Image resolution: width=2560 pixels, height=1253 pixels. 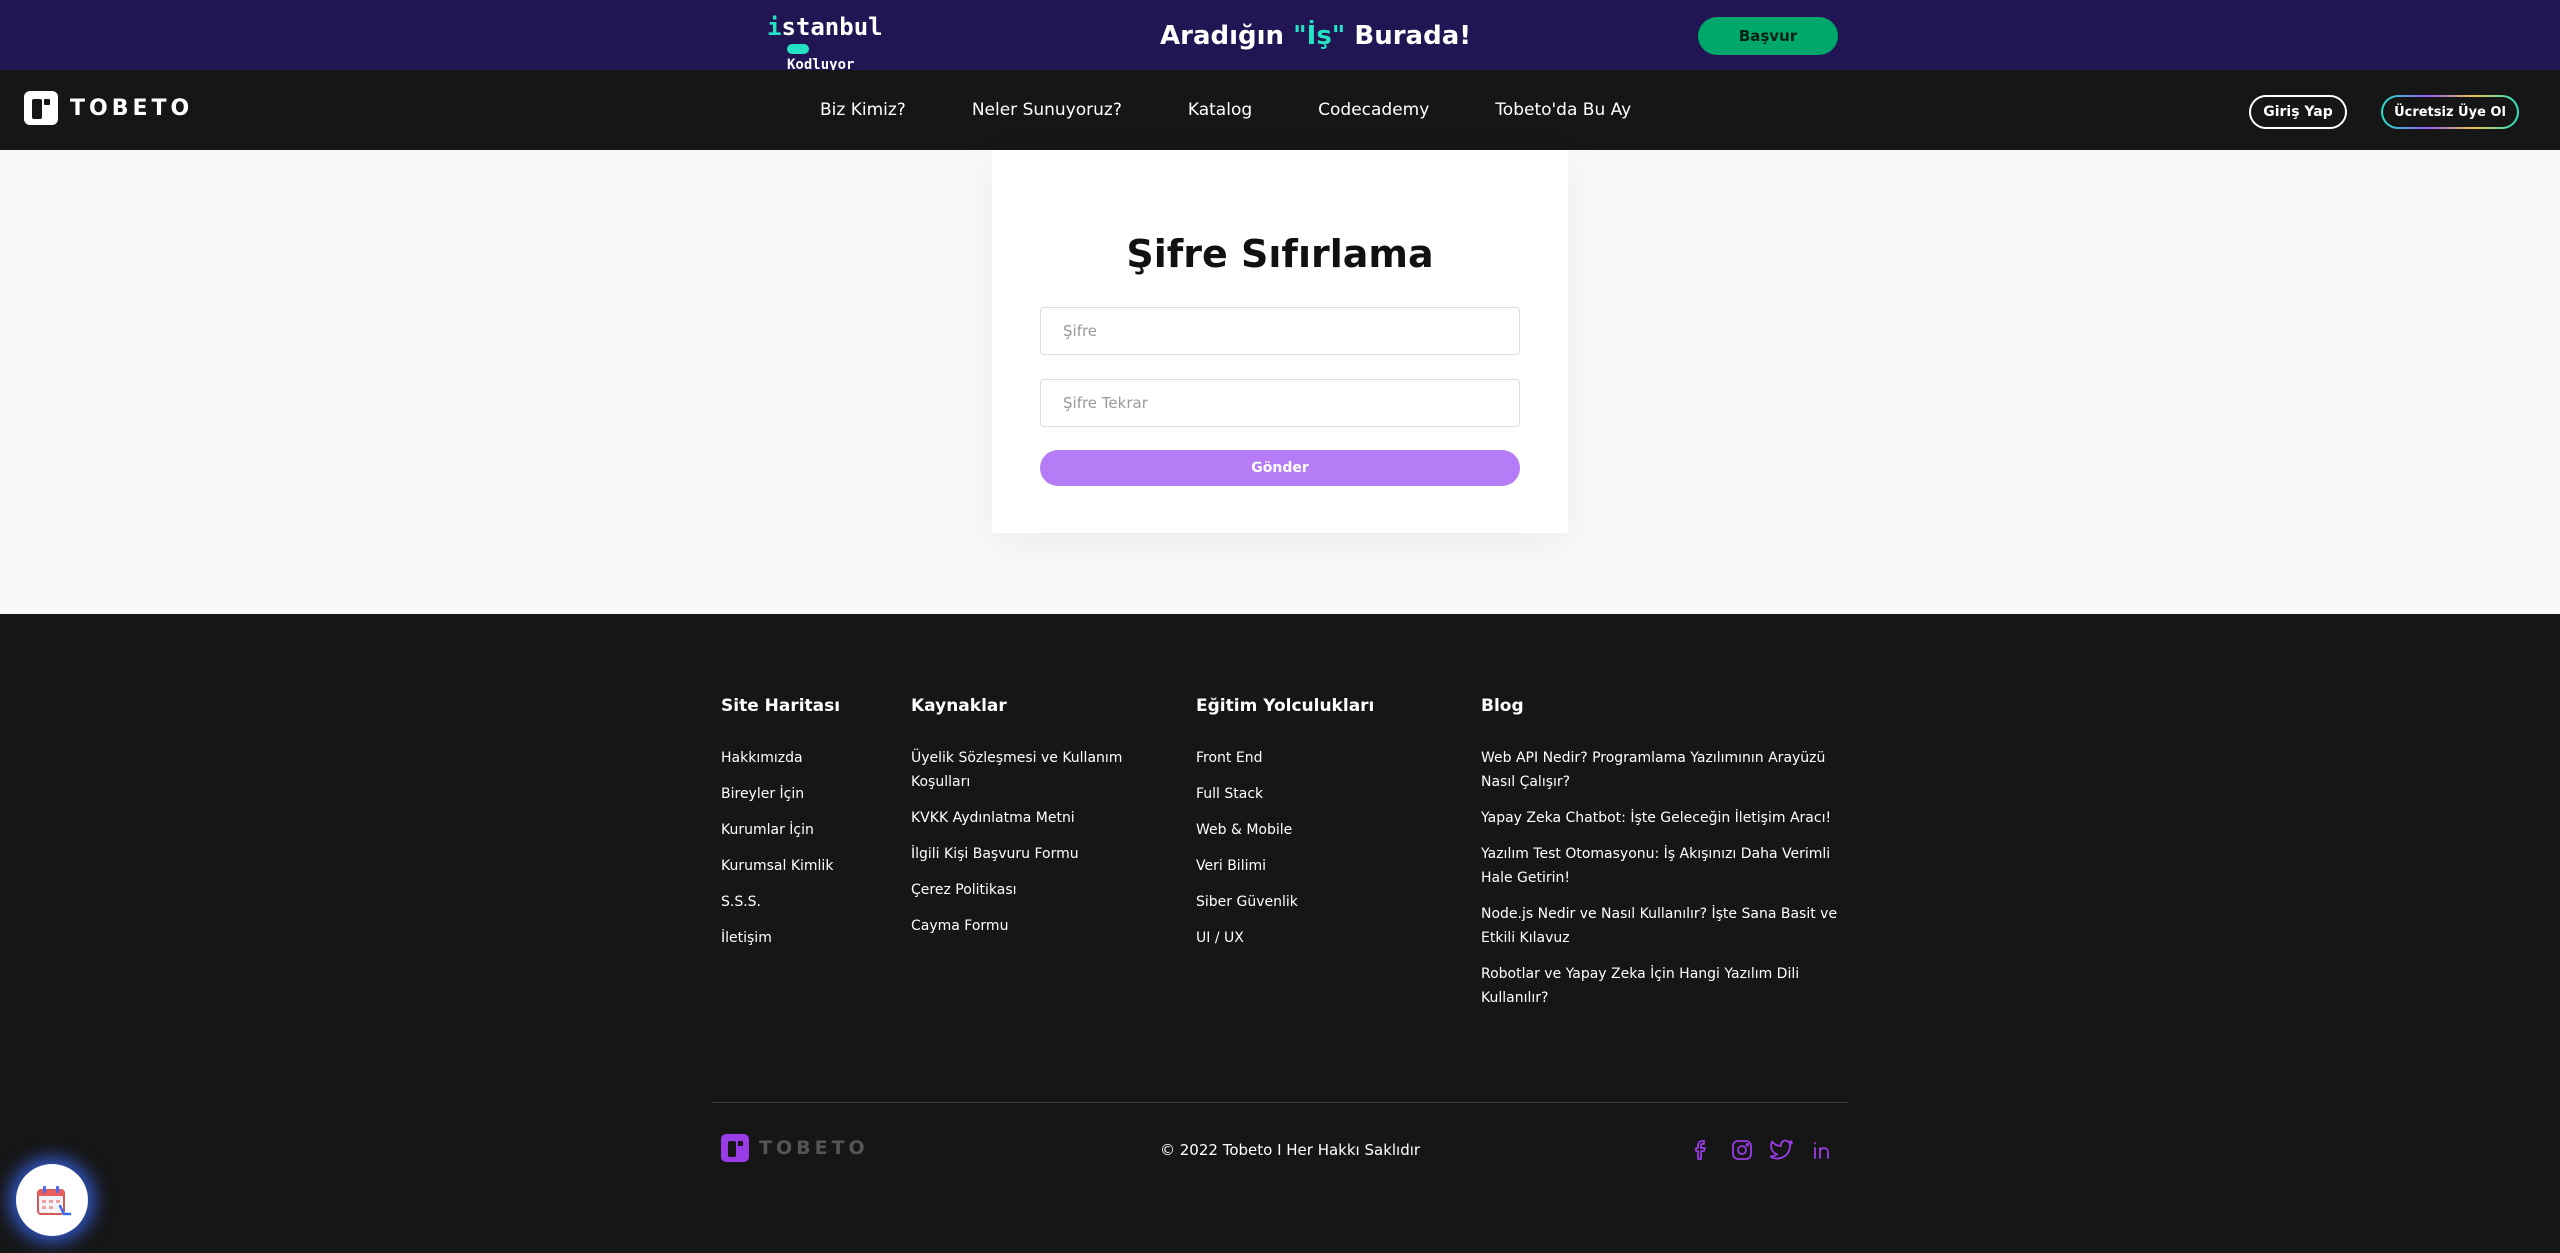 What do you see at coordinates (1296, 794) in the screenshot?
I see `footer-link: Full Stack` at bounding box center [1296, 794].